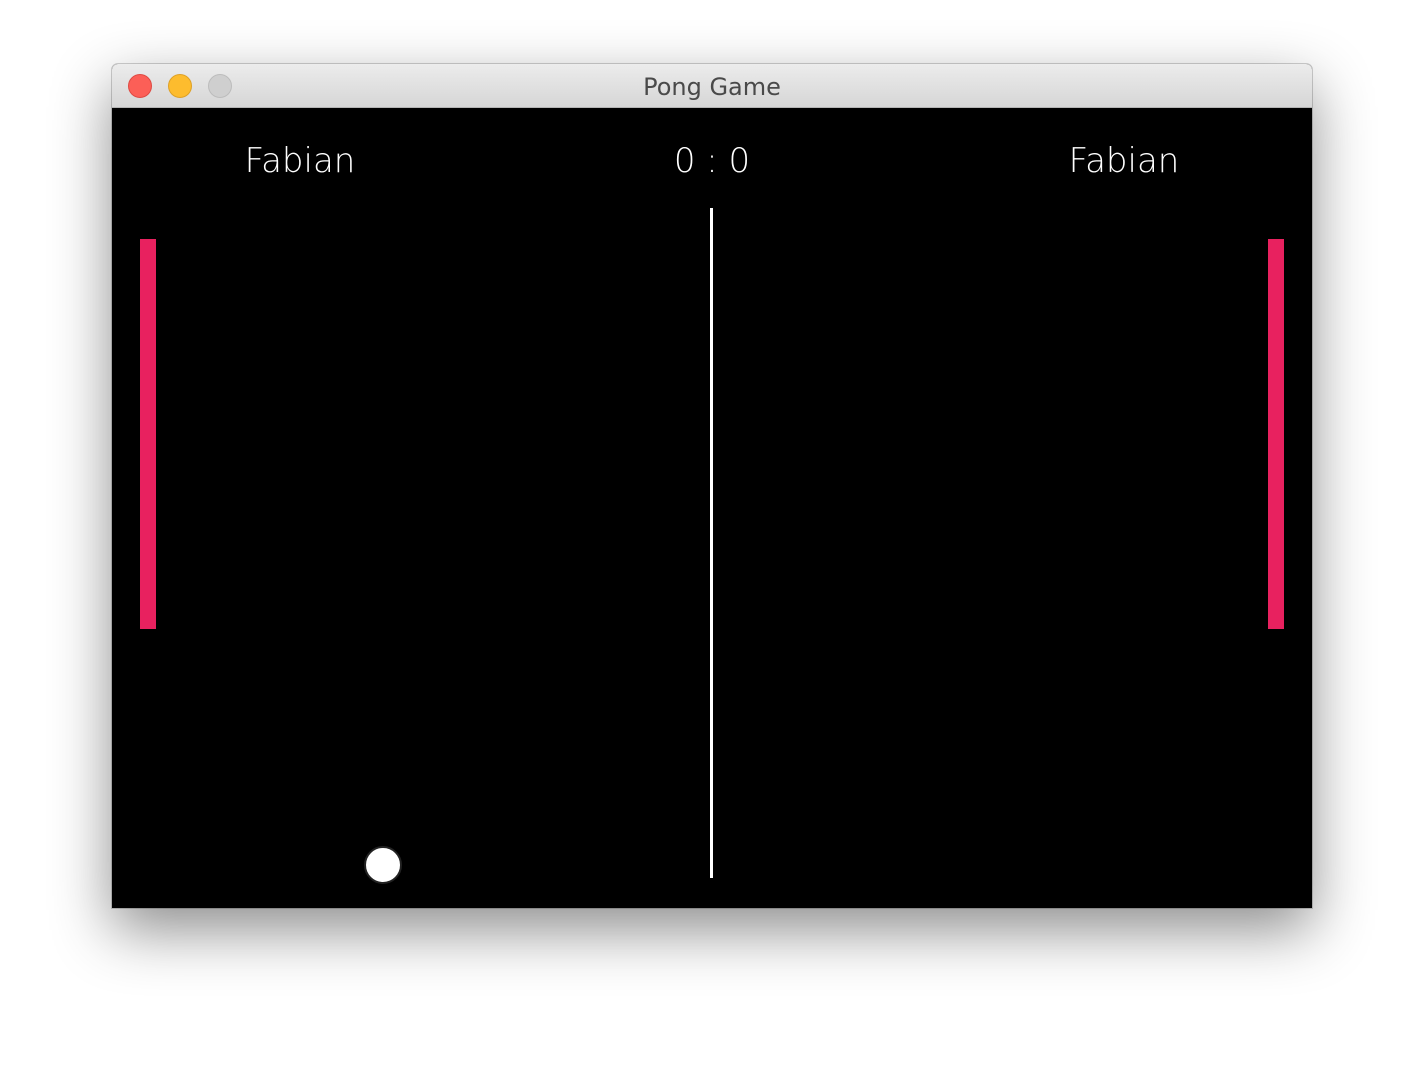 Image resolution: width=1424 pixels, height=1068 pixels. I want to click on right-paddle, so click(1276, 434).